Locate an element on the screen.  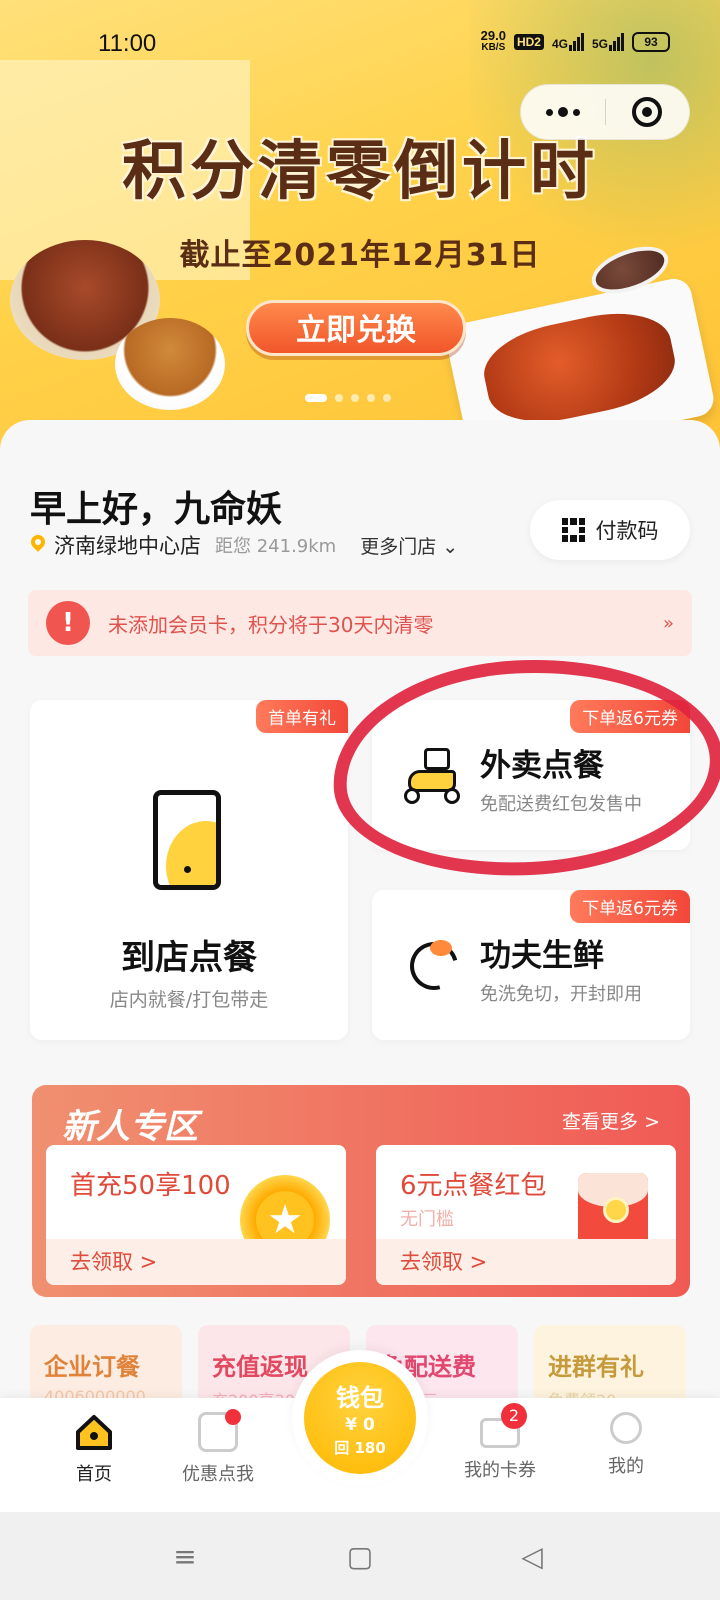
signal-4g-icon: 4G is located at coordinates (568, 42).